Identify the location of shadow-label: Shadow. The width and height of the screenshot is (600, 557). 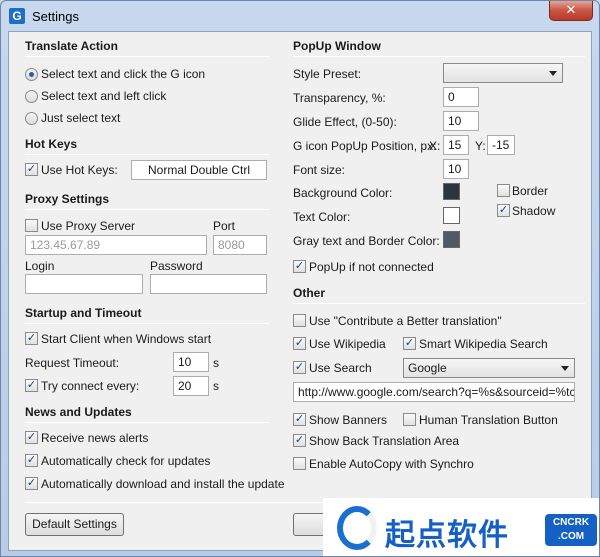
(534, 211).